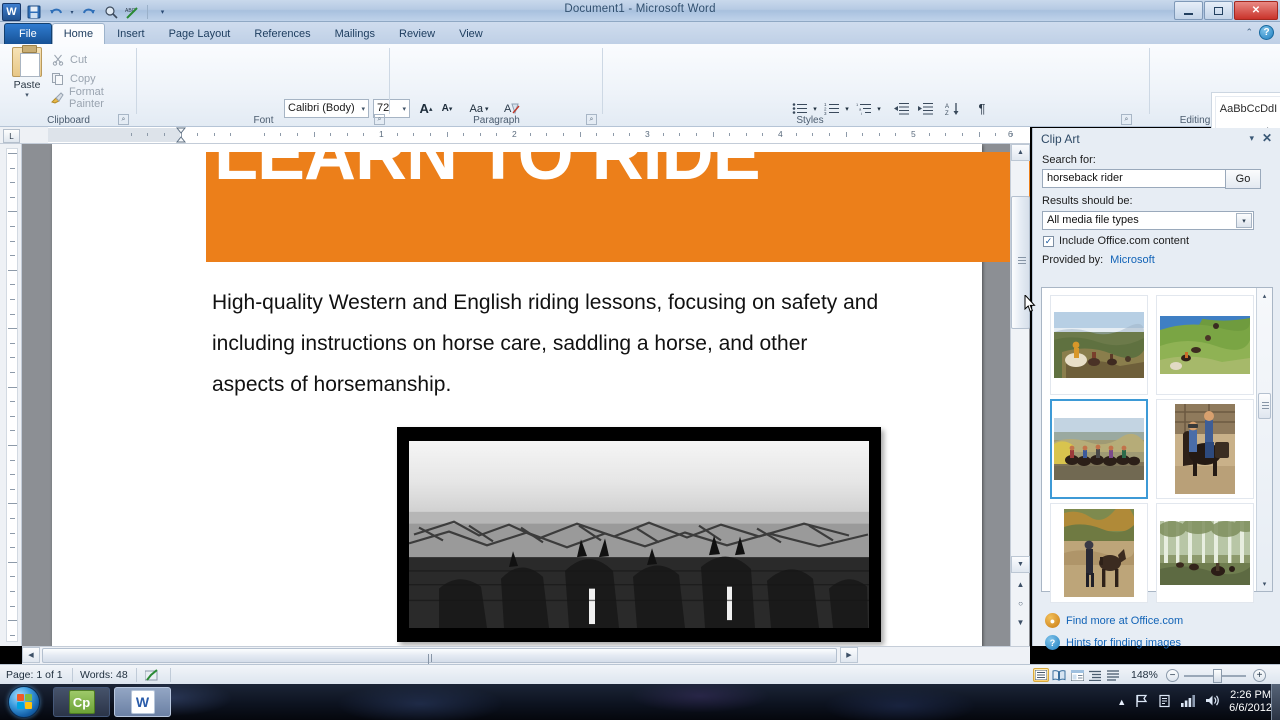 The height and width of the screenshot is (720, 1280). What do you see at coordinates (1077, 675) in the screenshot?
I see `web-layout-view-button` at bounding box center [1077, 675].